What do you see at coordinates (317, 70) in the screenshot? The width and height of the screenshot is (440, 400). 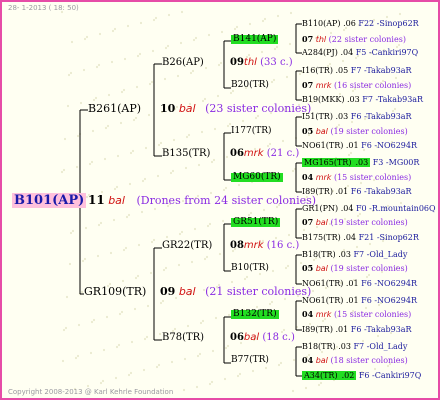 I see `gen4-3-id: I16(TR)` at bounding box center [317, 70].